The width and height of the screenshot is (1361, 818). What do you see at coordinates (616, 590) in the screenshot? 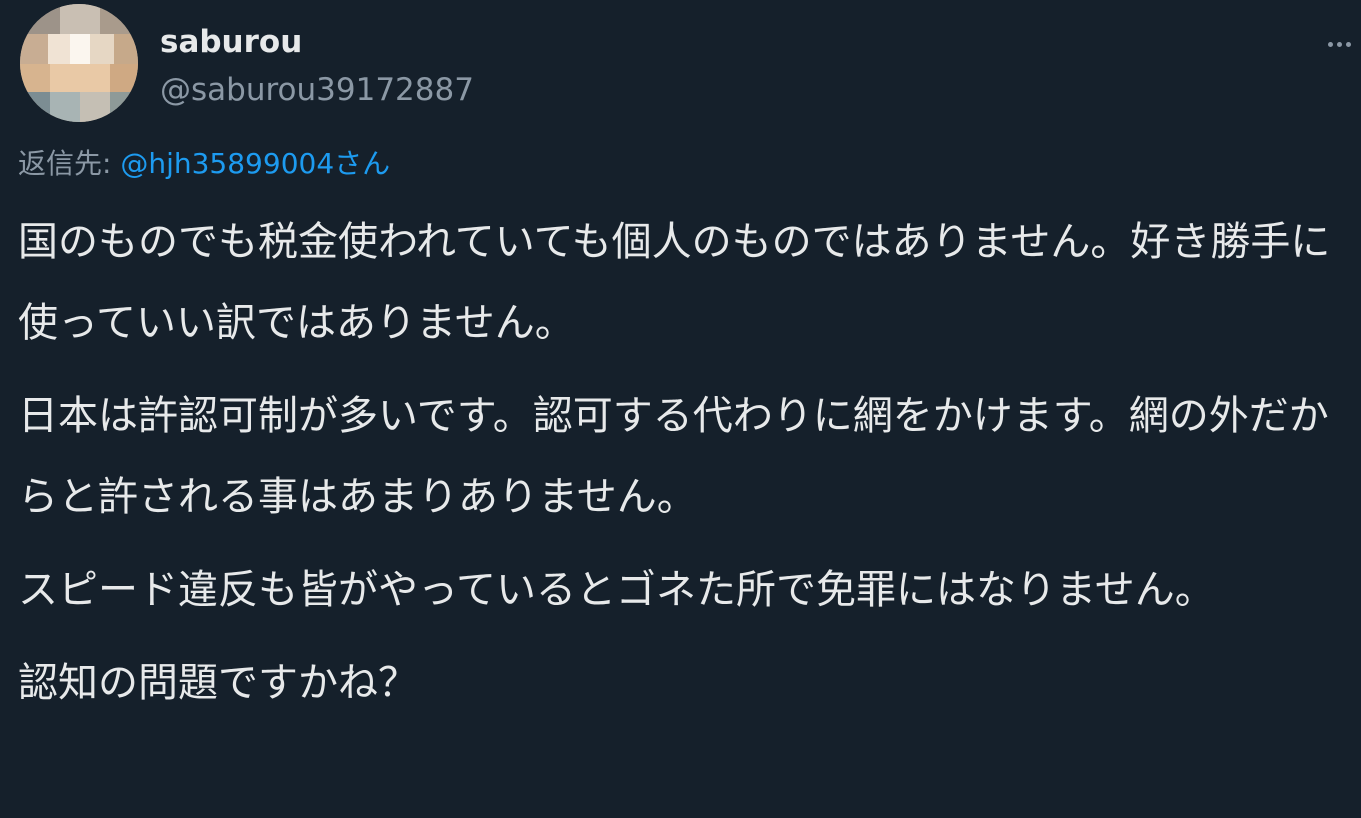
I see `post-paragraph: スピード違反も皆がやっているとゴネた所で免罪にはなりません。` at bounding box center [616, 590].